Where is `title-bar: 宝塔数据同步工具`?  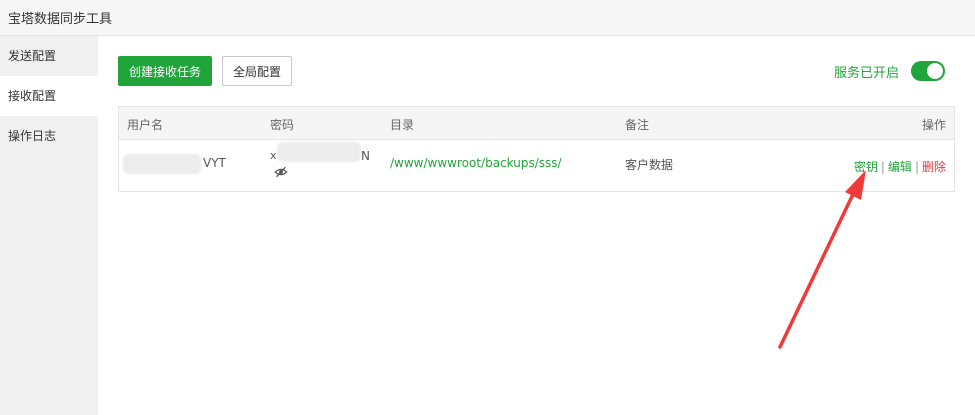 title-bar: 宝塔数据同步工具 is located at coordinates (487, 18).